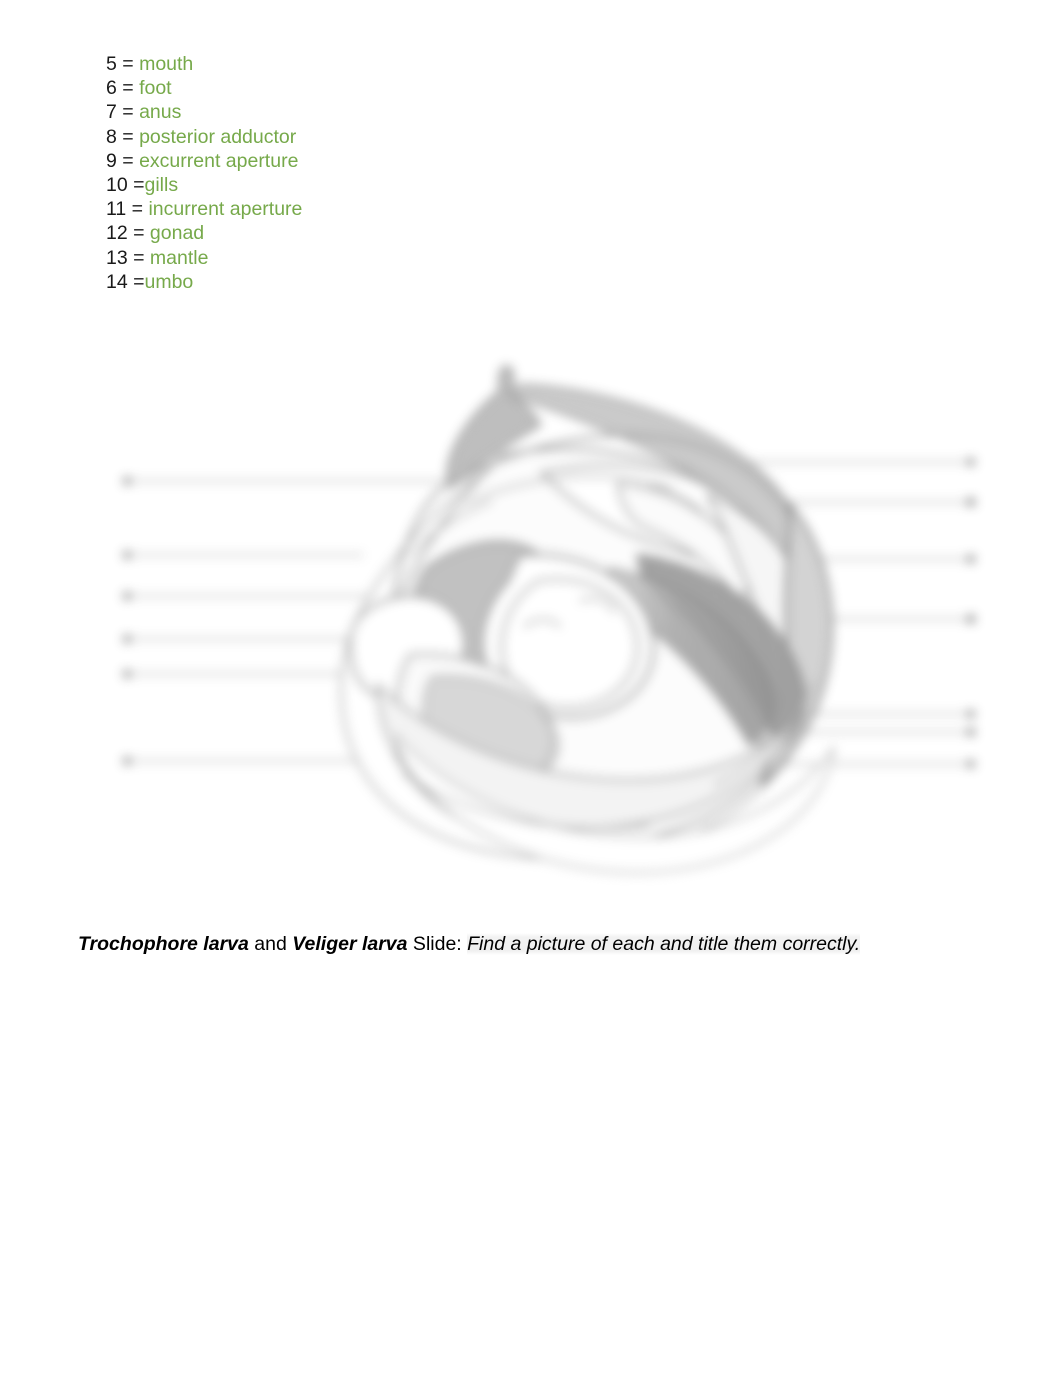  I want to click on caption-conjunction: and, so click(270, 944).